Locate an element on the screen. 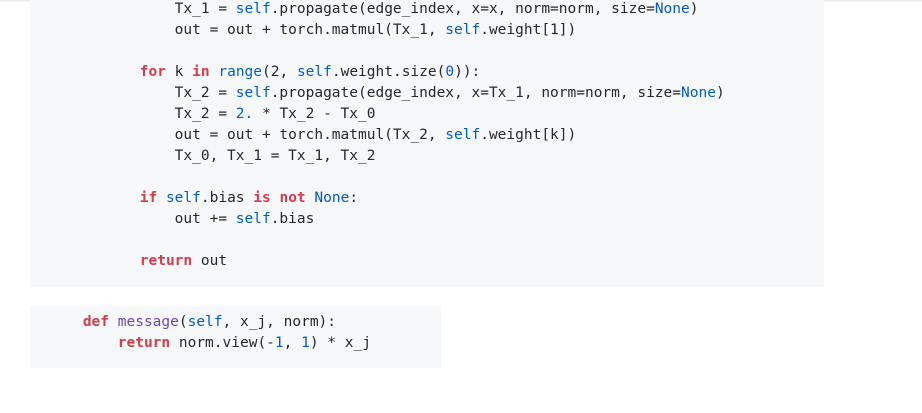 Image resolution: width=922 pixels, height=413 pixels. code-token: .weight[k]) is located at coordinates (528, 135).